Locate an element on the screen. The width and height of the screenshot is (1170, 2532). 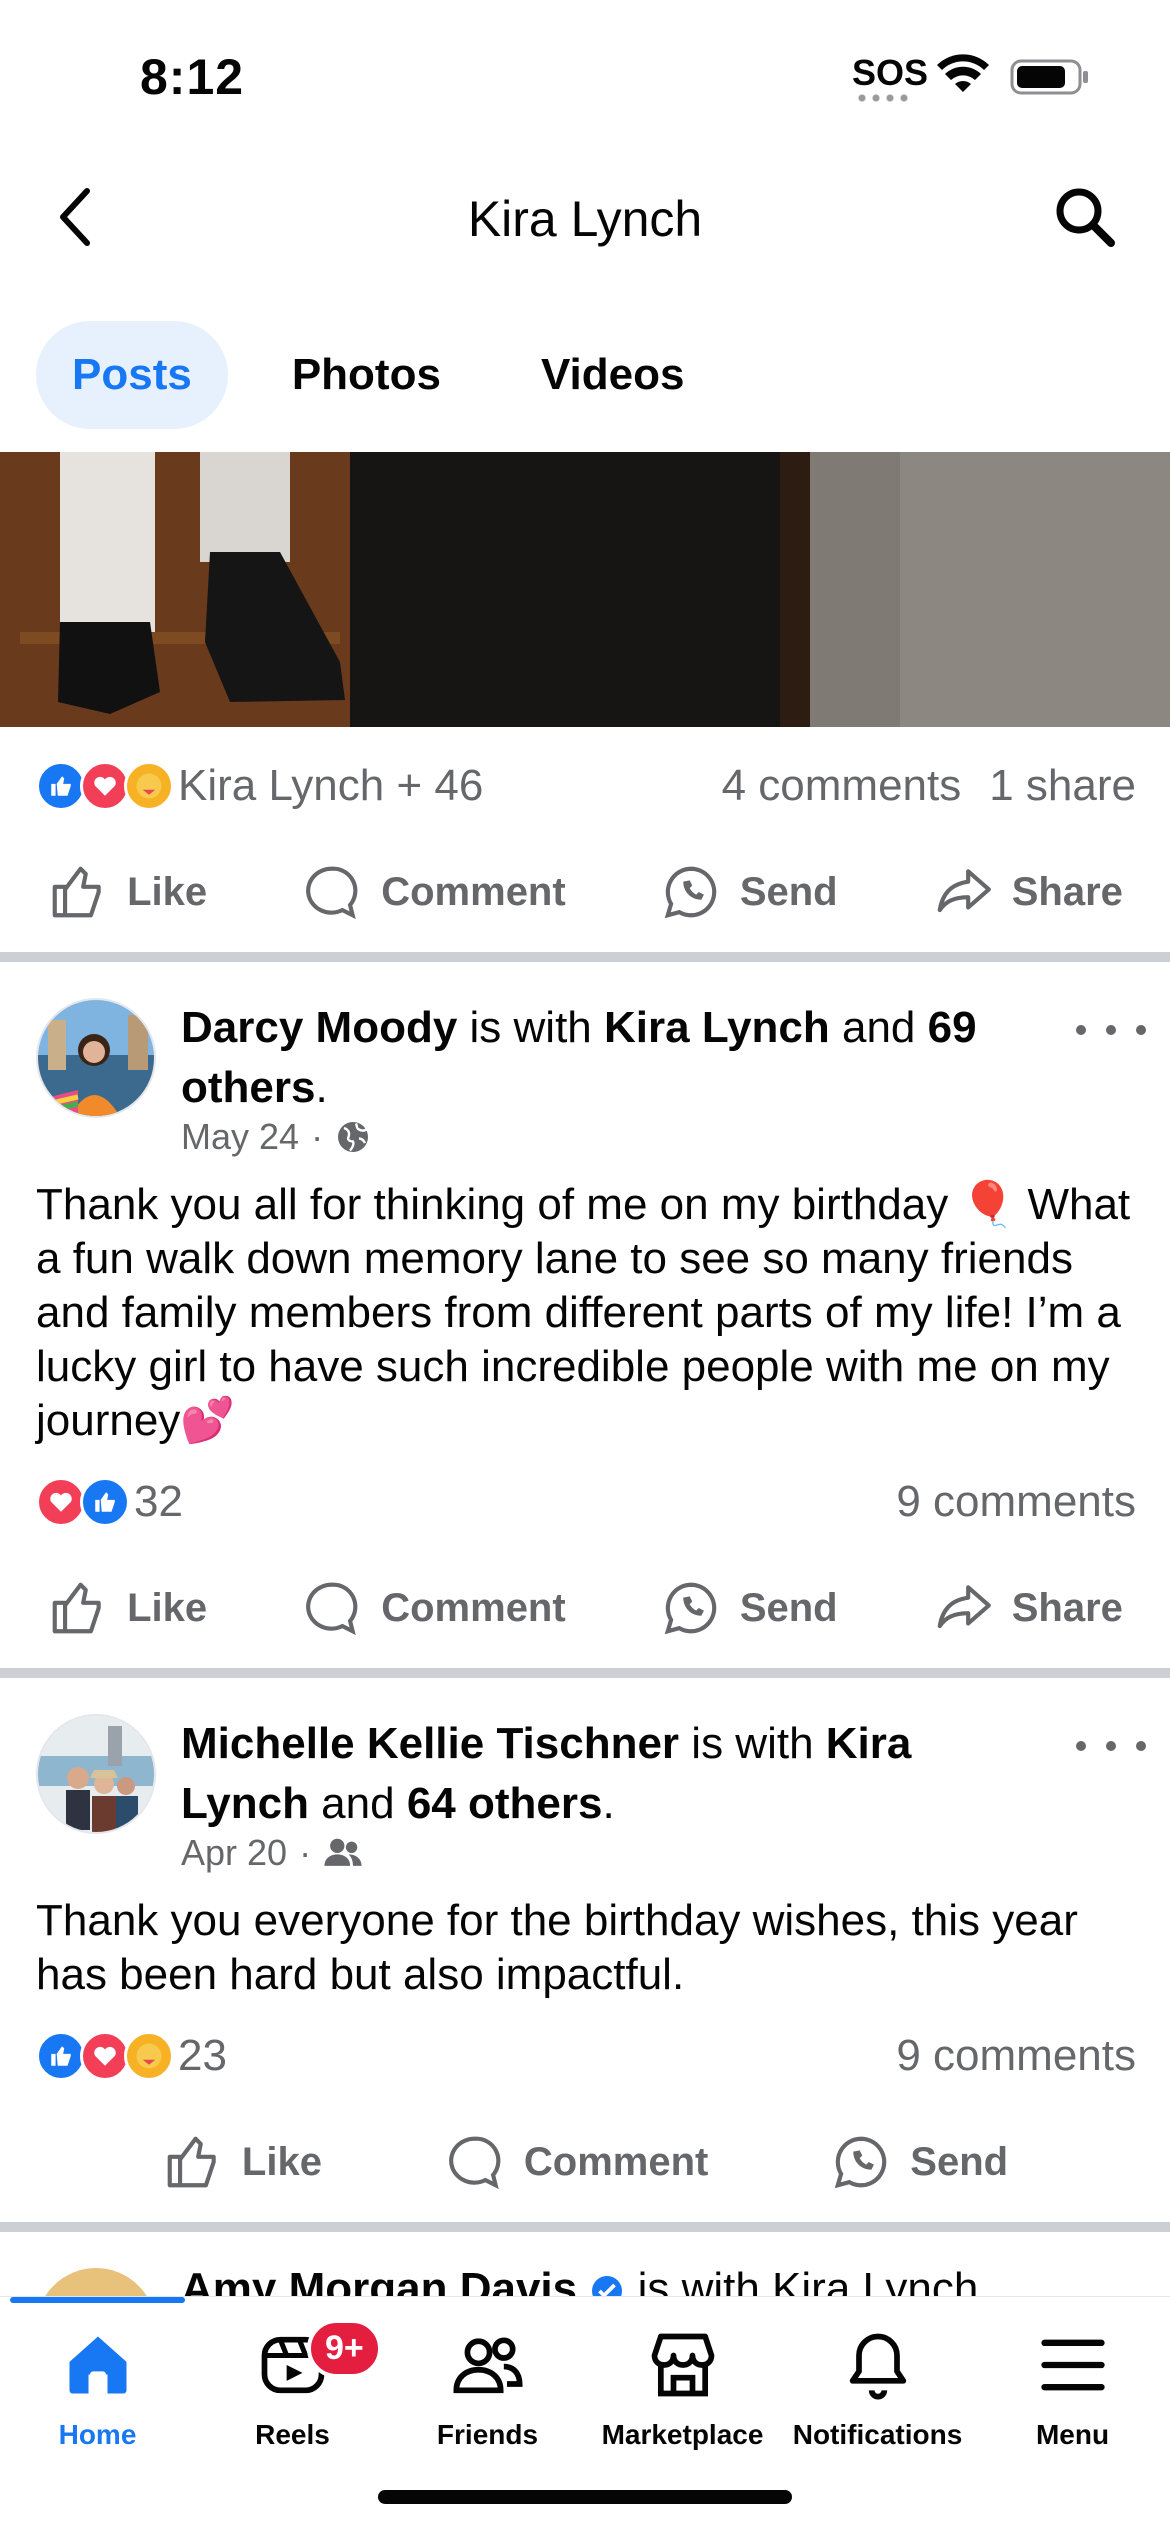
and-text: and is located at coordinates (878, 1027).